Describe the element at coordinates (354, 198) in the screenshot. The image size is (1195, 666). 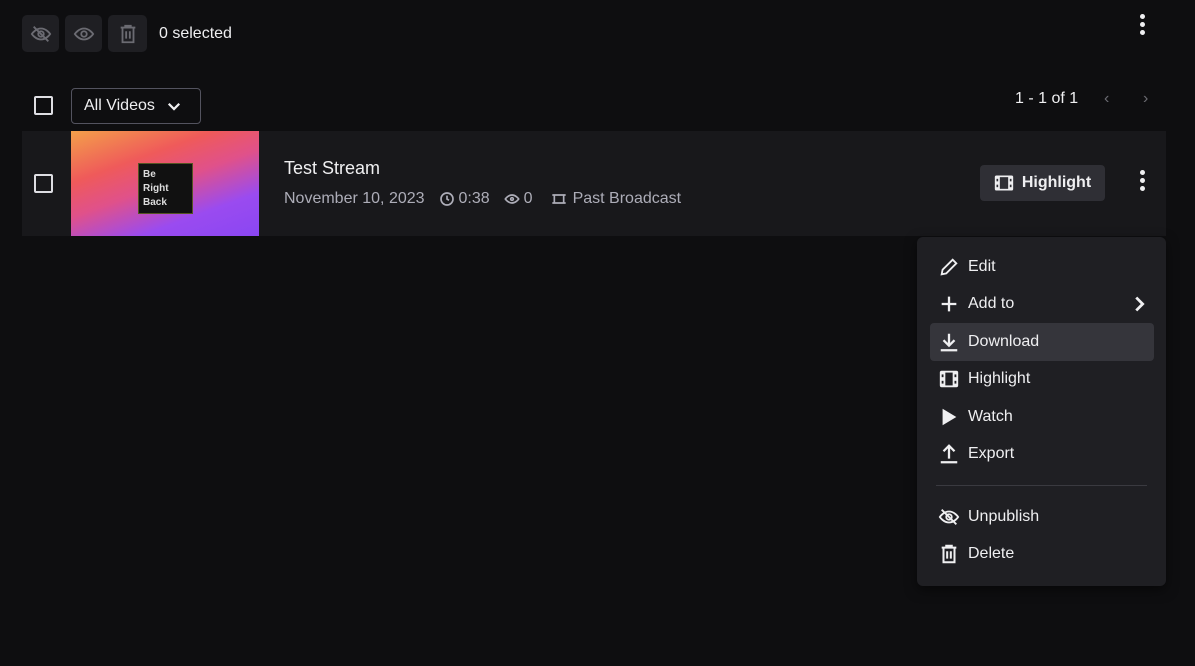
I see `video-date: November 10, 2023` at that location.